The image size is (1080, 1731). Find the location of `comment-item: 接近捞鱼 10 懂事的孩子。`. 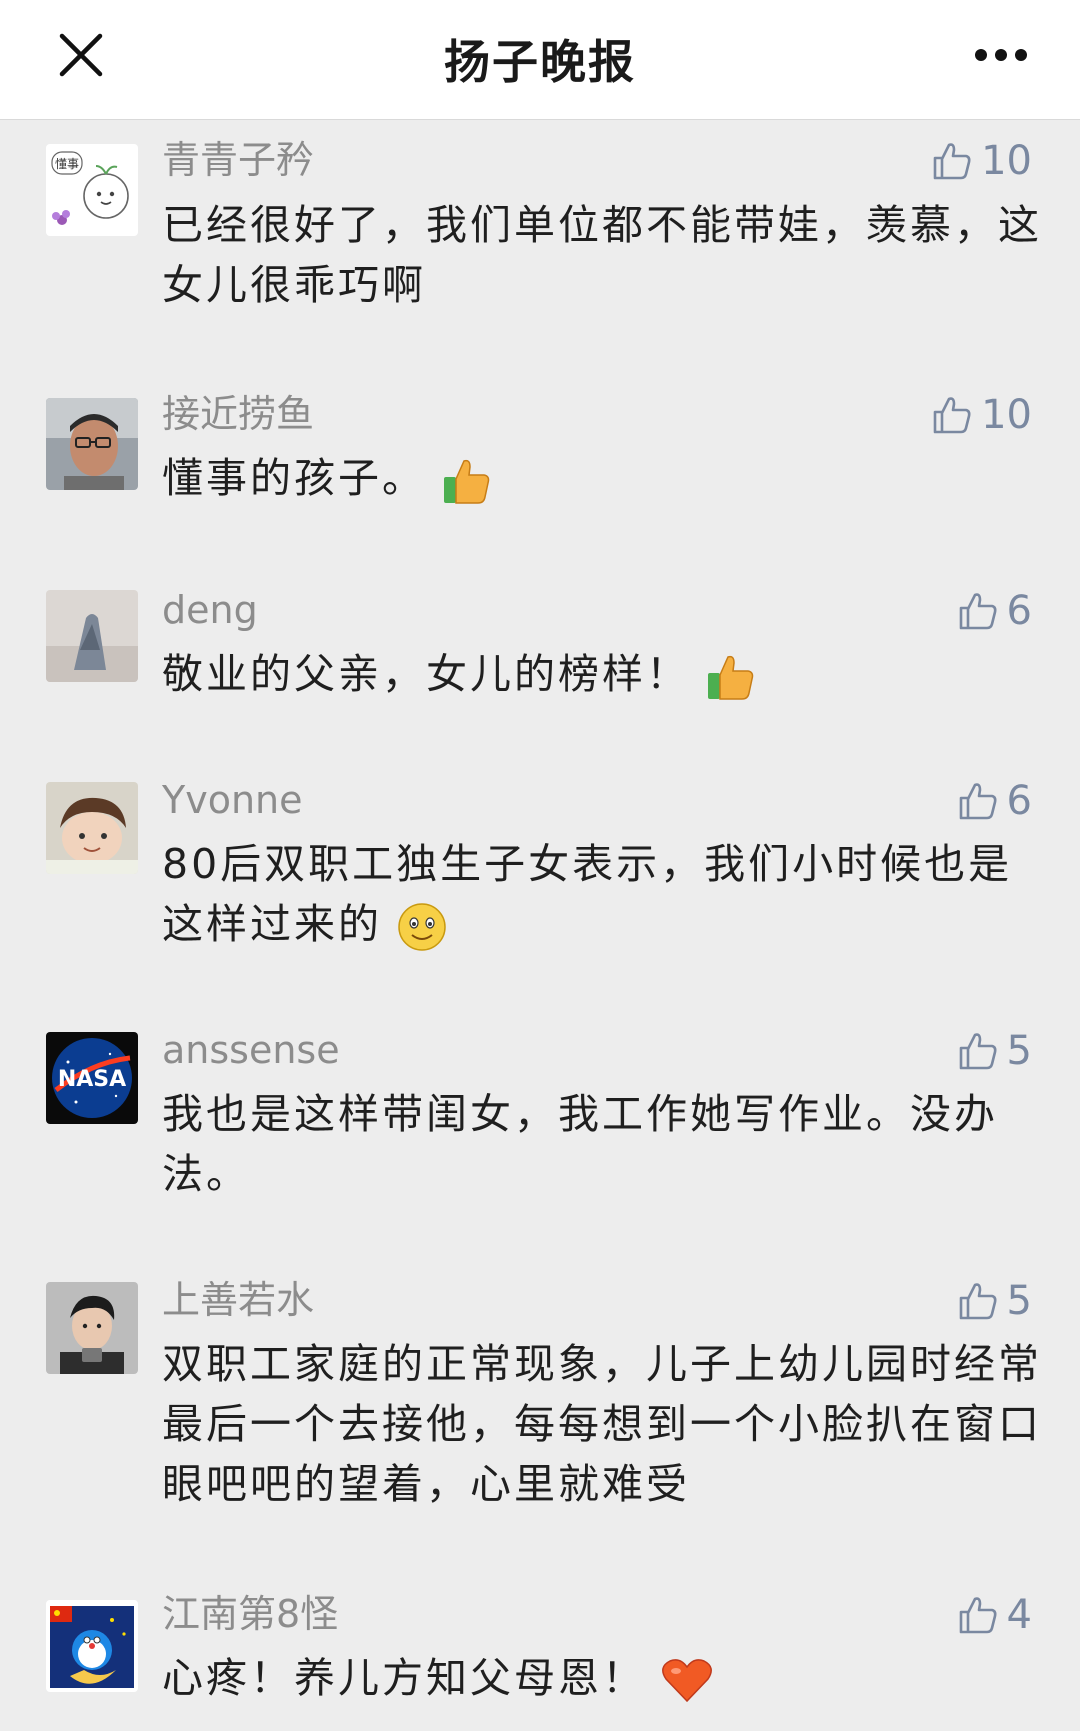

comment-item: 接近捞鱼 10 懂事的孩子。 is located at coordinates (540, 465).